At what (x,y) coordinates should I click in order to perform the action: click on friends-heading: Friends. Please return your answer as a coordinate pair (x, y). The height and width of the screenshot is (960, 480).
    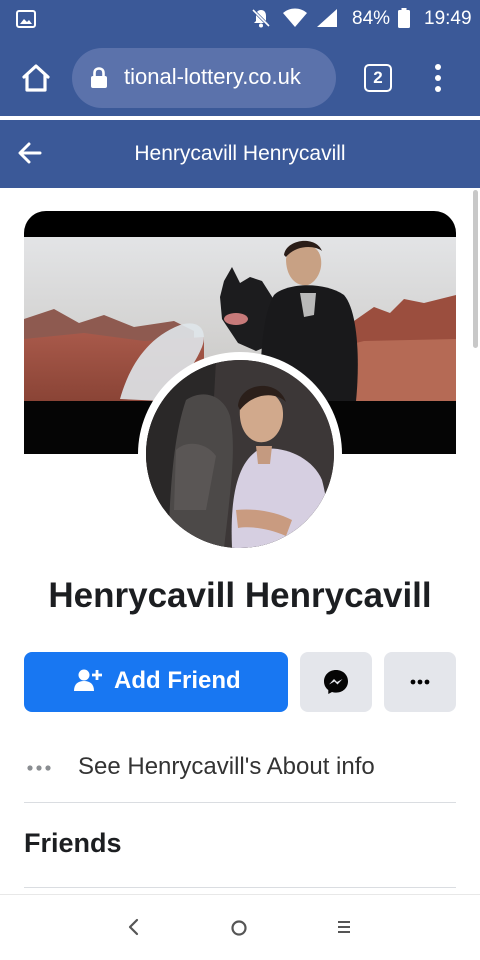
    Looking at the image, I should click on (73, 843).